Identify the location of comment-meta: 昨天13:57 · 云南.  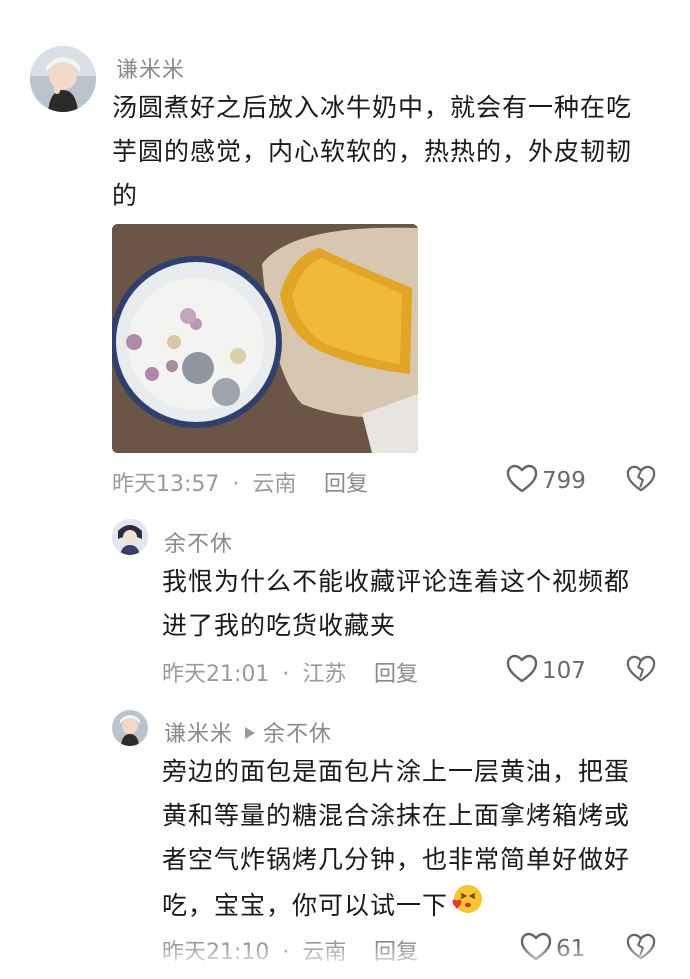
(204, 482).